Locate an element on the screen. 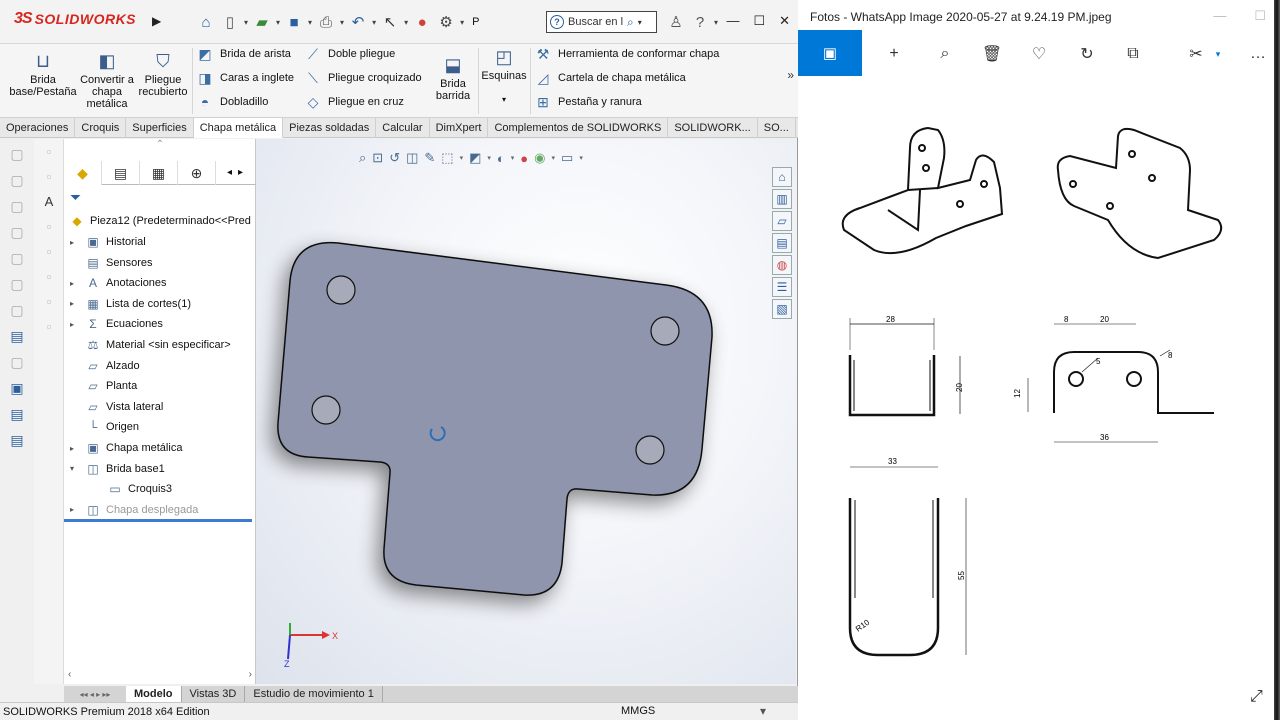 The width and height of the screenshot is (1280, 720). user-icon: ♙ is located at coordinates (676, 22).